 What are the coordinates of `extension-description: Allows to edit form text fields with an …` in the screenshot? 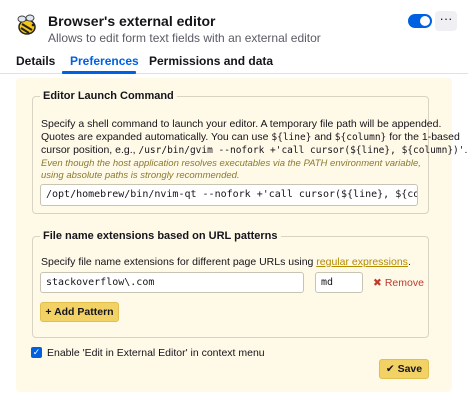 It's located at (184, 38).